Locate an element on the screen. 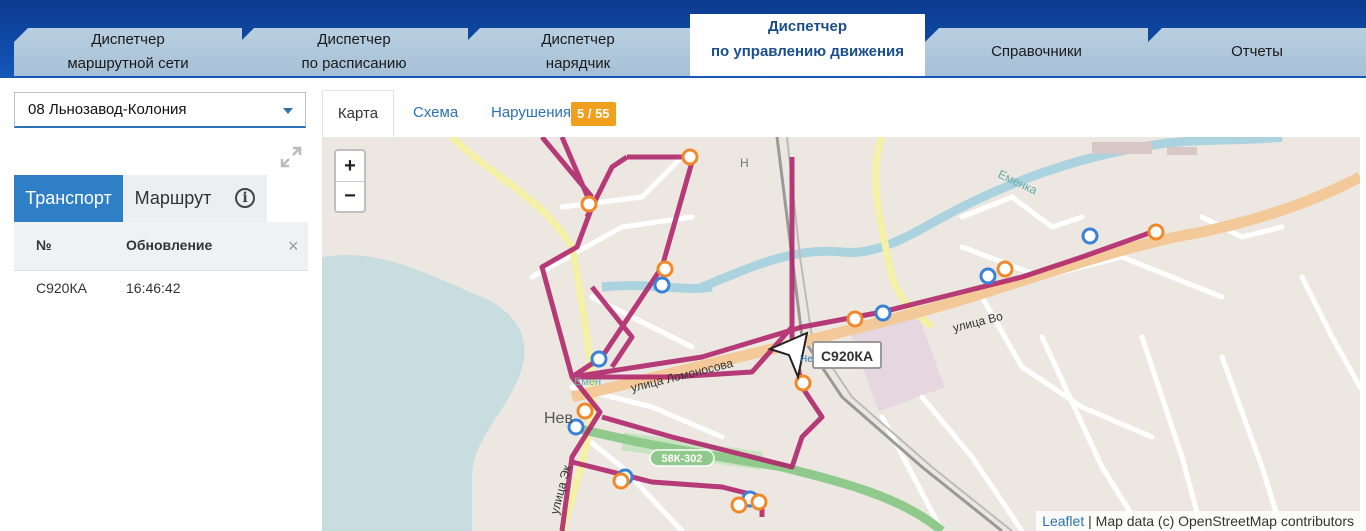 This screenshot has height=531, width=1366. river-label: Емен is located at coordinates (587, 382).